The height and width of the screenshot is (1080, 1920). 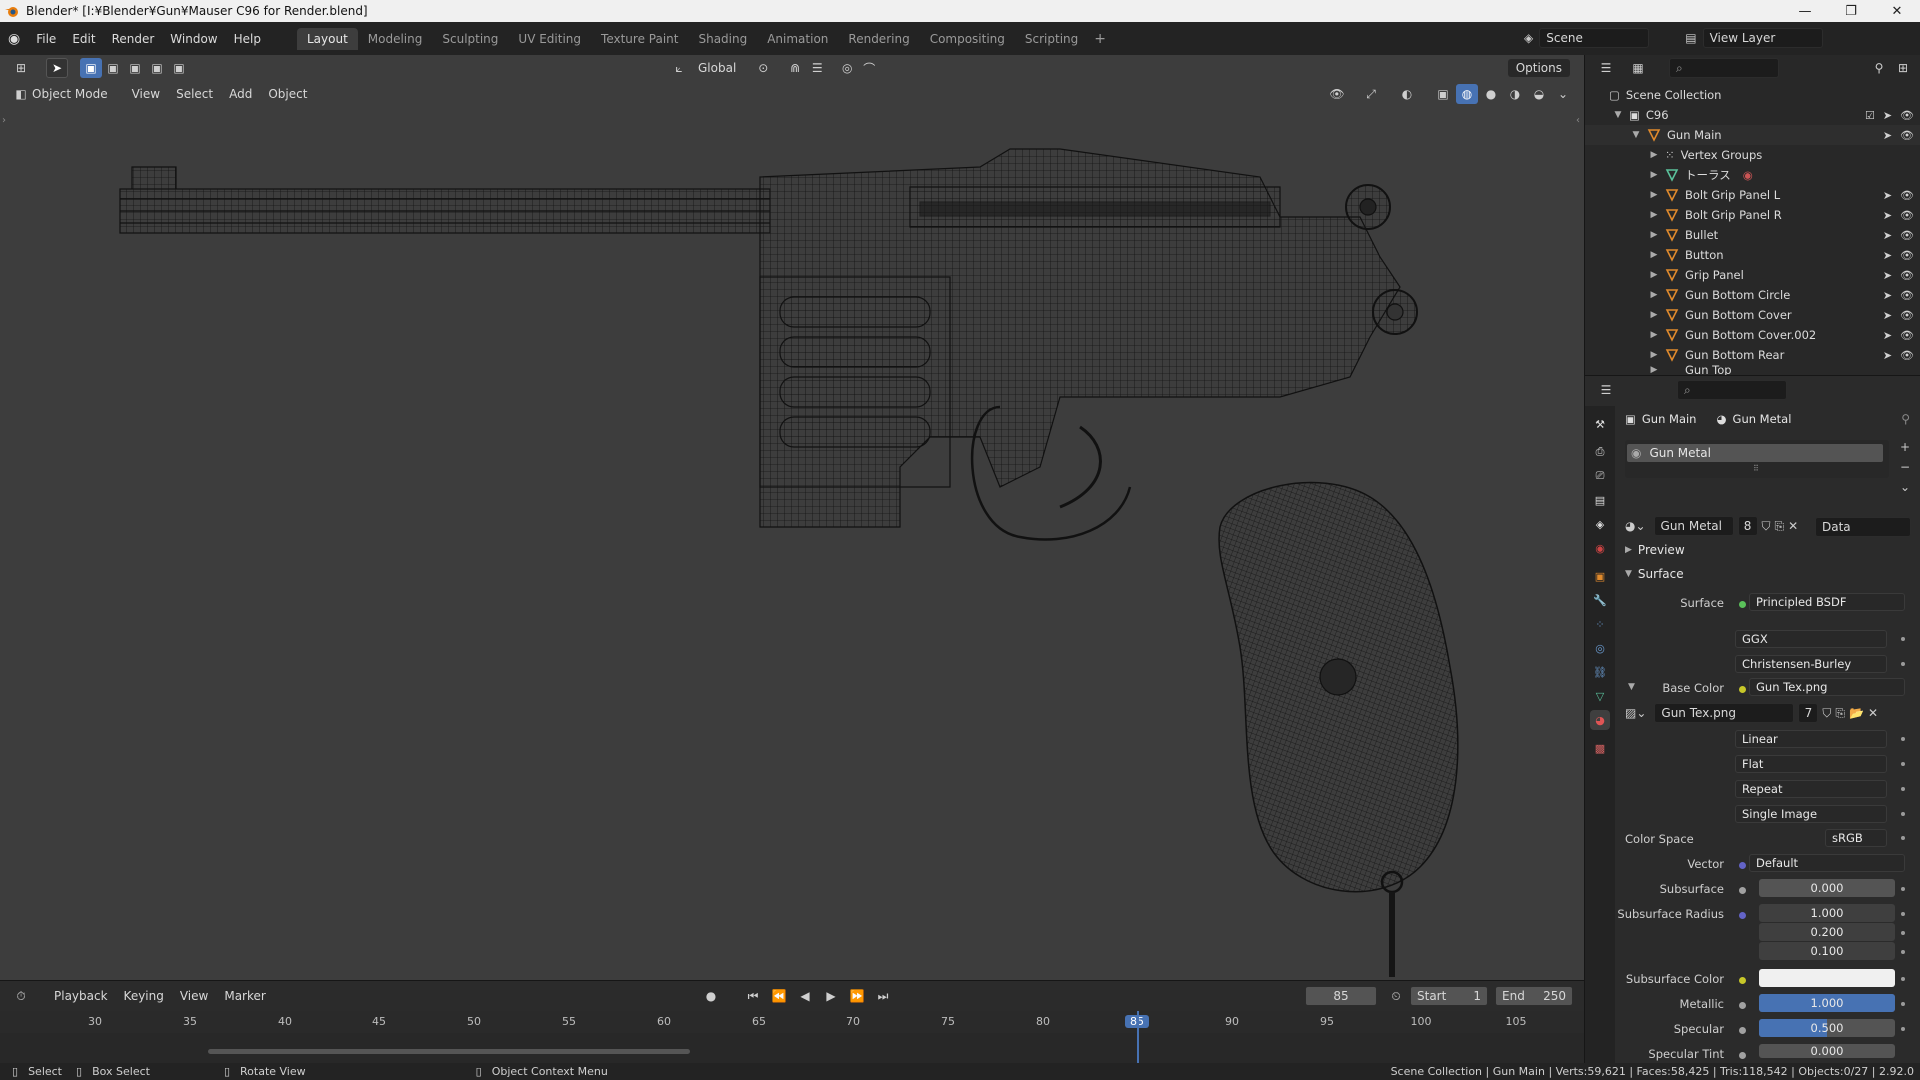 I want to click on vector-field: Default, so click(x=1827, y=863).